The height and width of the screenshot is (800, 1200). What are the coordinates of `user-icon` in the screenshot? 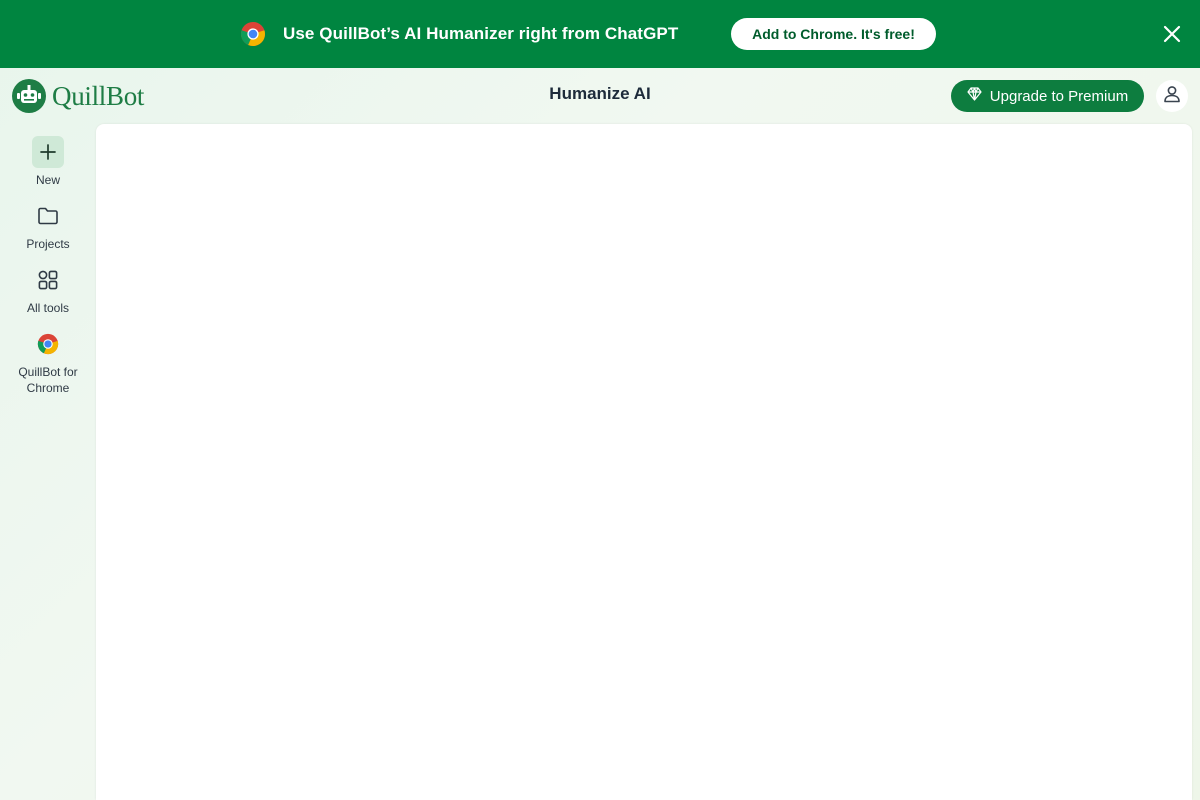 It's located at (1172, 96).